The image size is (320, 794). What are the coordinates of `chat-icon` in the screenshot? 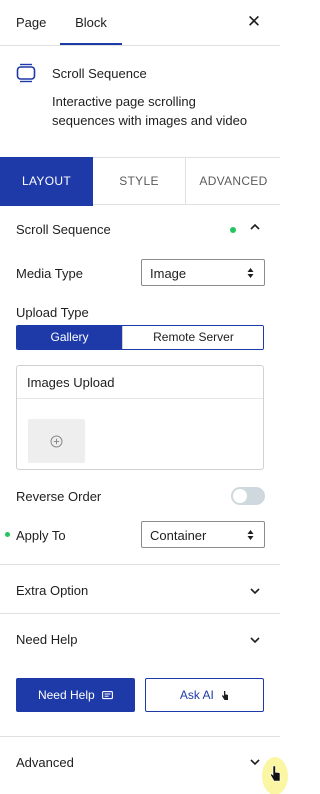 It's located at (107, 694).